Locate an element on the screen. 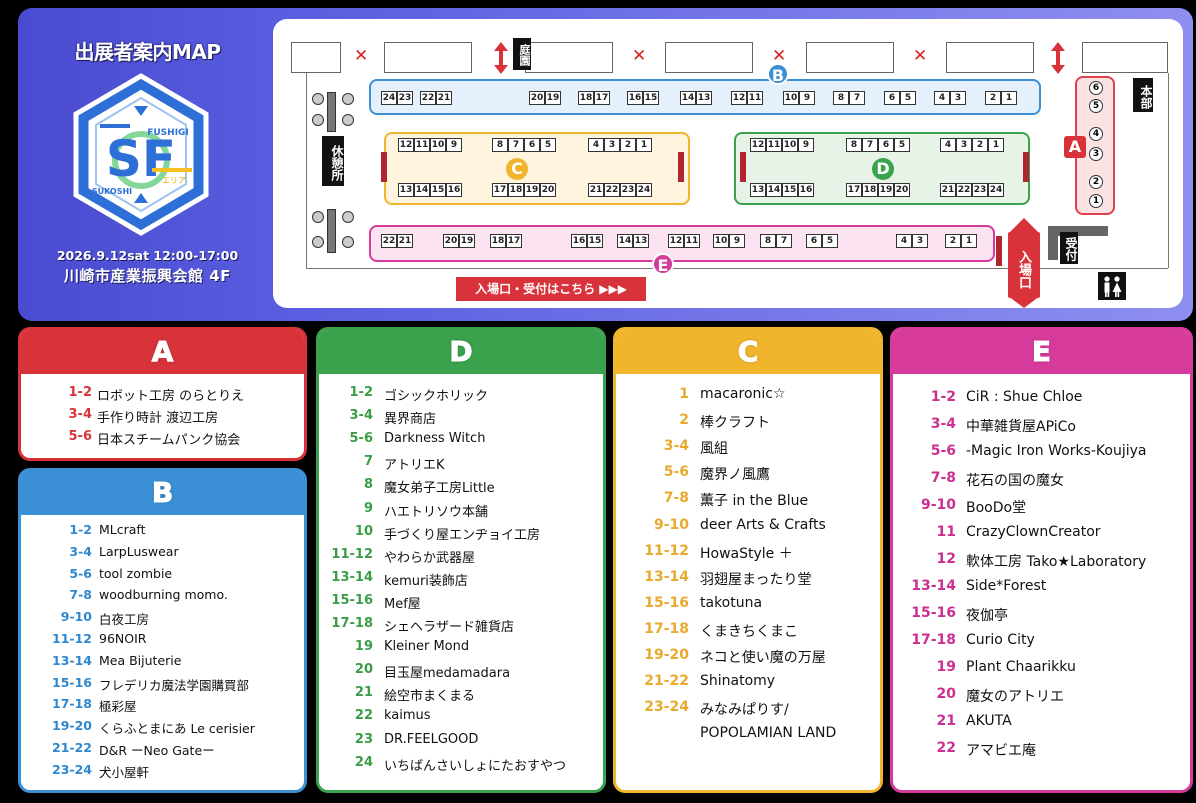  booth-b: 13 is located at coordinates (704, 98).